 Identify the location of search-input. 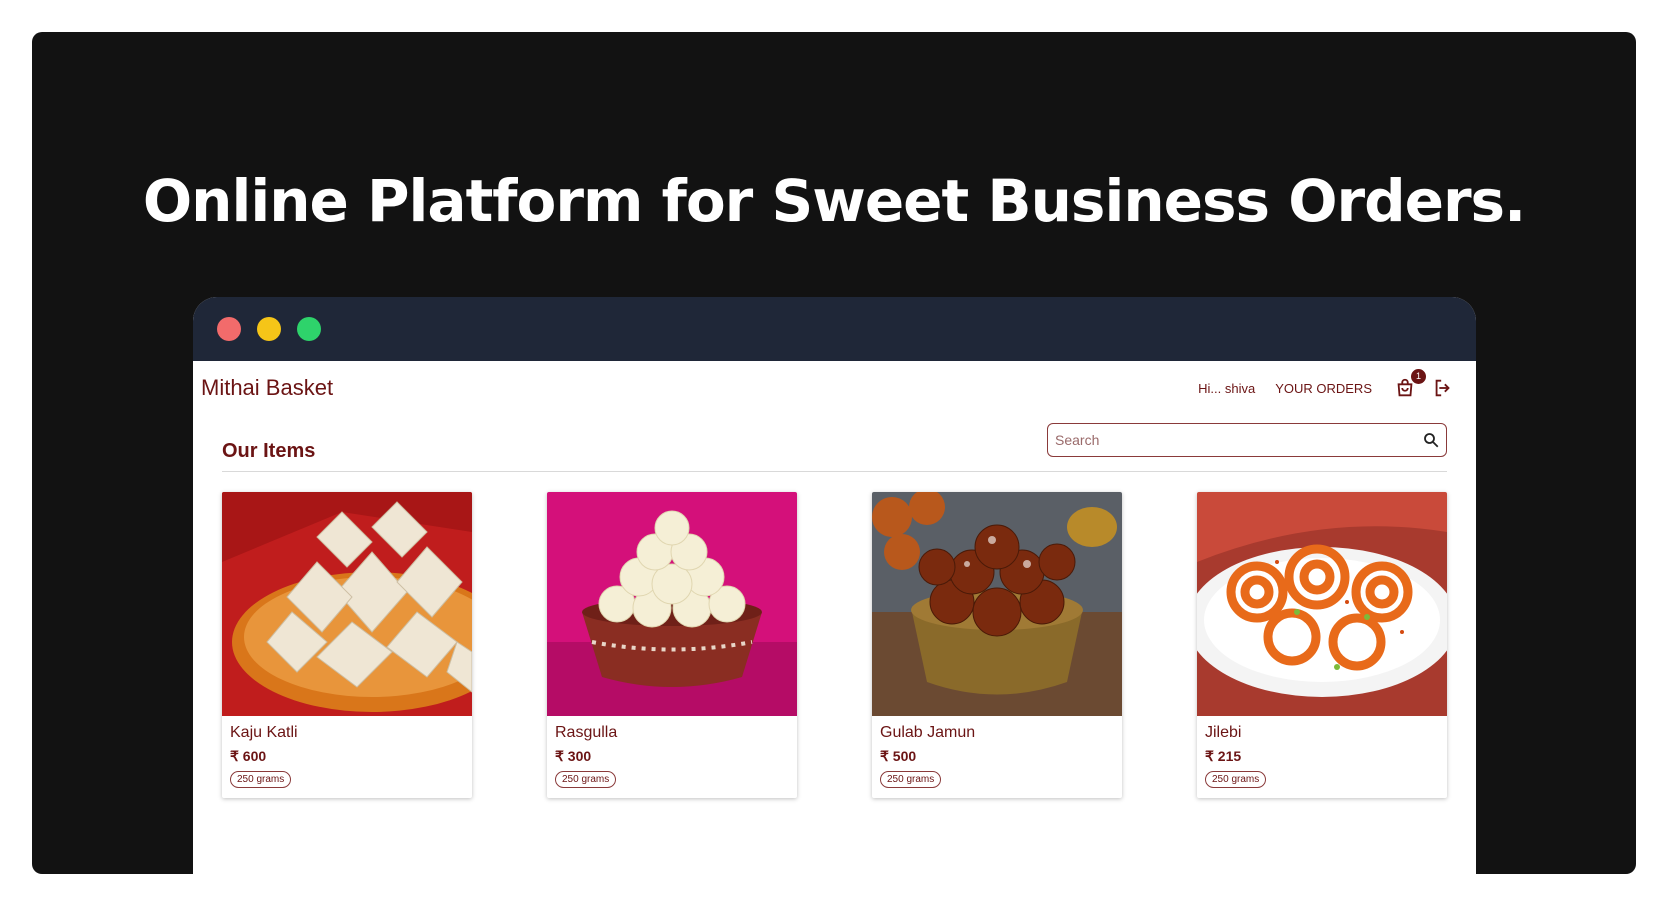
(1235, 440).